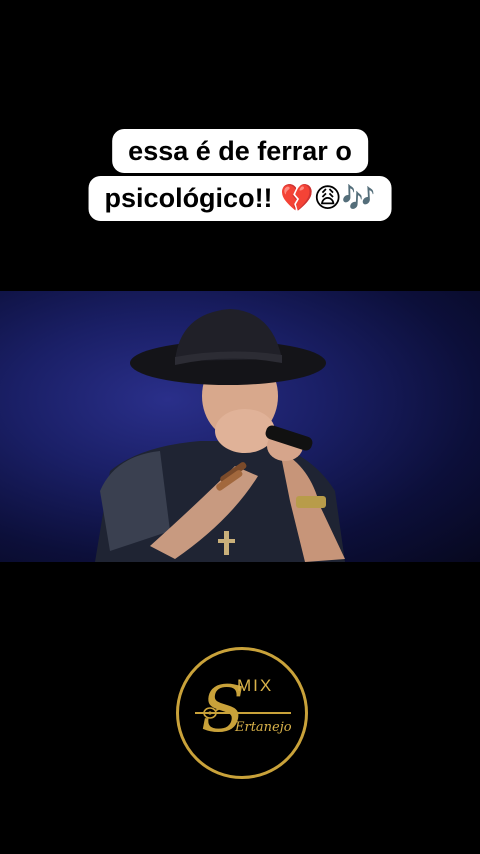  I want to click on caption-emojis: 💔😩🎶, so click(328, 198).